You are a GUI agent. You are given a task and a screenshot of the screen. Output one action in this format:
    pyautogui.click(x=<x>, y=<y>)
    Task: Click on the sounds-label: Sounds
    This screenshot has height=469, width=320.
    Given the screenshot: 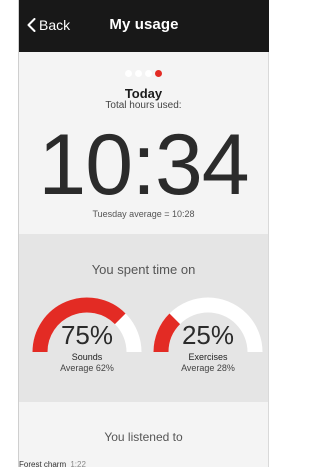 What is the action you would take?
    pyautogui.click(x=87, y=357)
    